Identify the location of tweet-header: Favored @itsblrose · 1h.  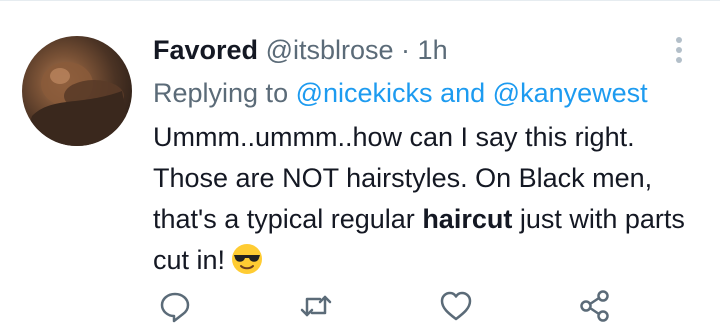
(300, 50).